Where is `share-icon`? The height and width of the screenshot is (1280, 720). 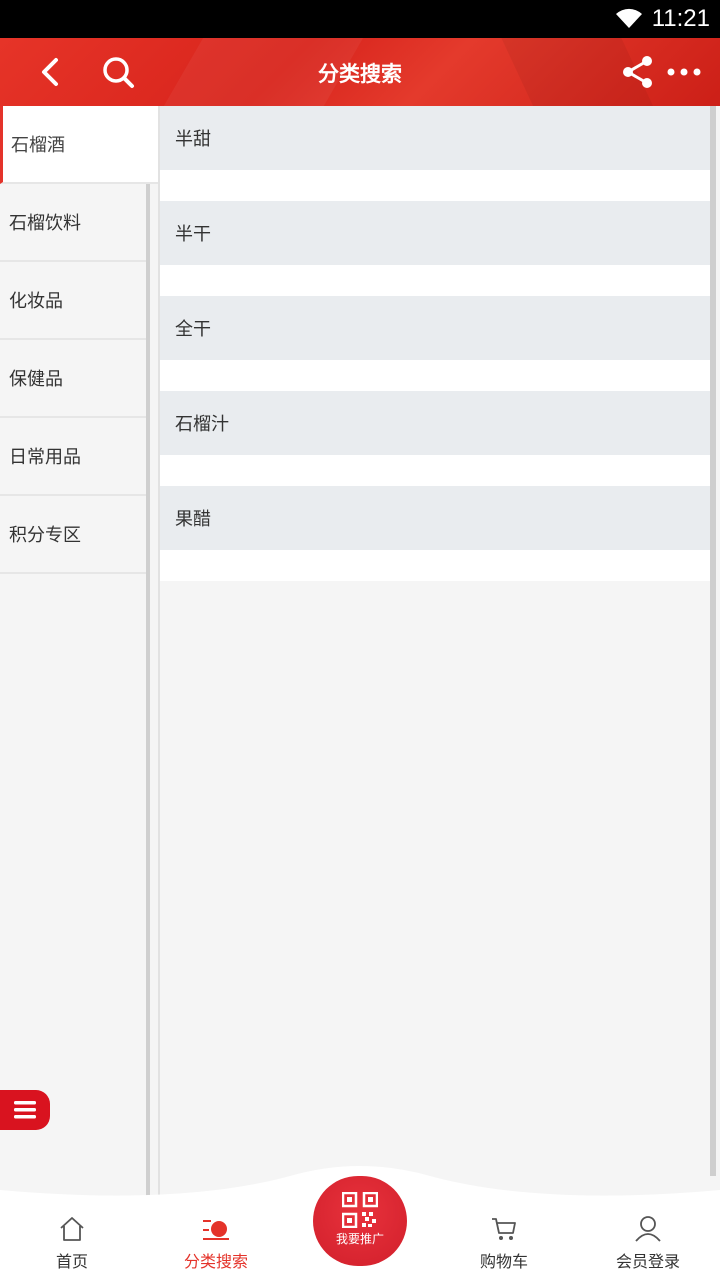
share-icon is located at coordinates (637, 72).